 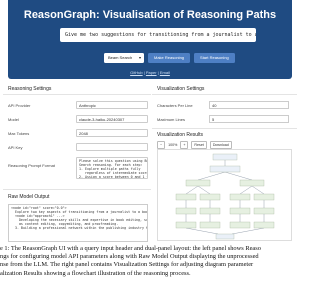 I want to click on method-select: Beam Search ▾, so click(x=124, y=58).